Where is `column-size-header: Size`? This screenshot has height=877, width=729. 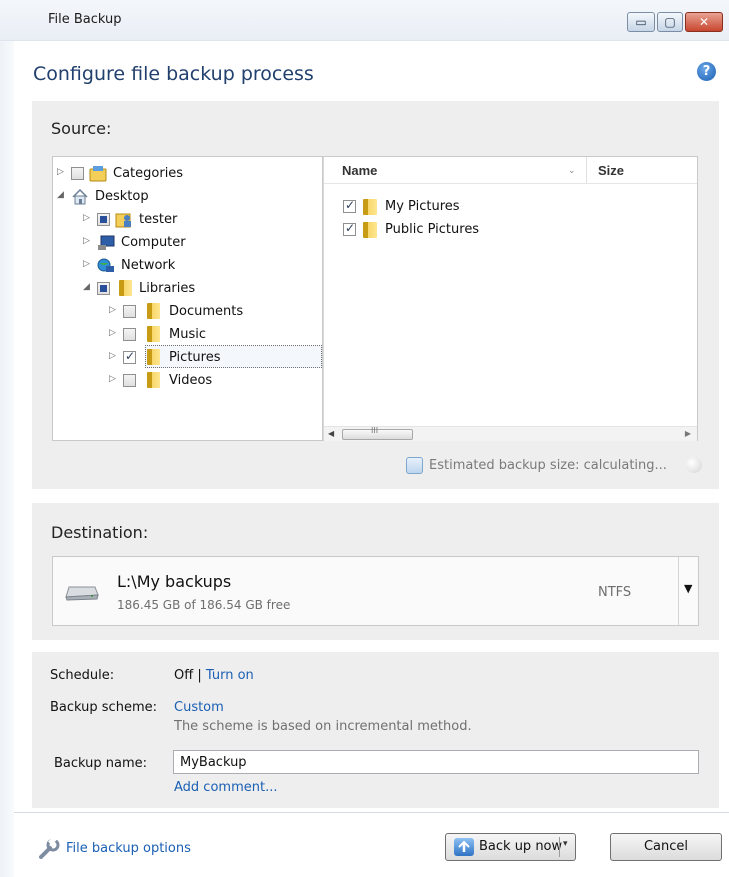 column-size-header: Size is located at coordinates (611, 170).